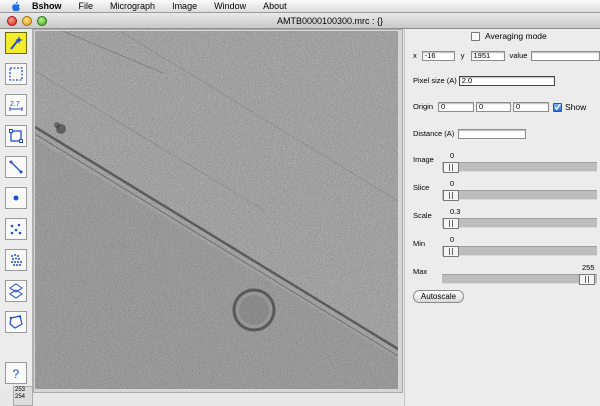 The height and width of the screenshot is (406, 600). I want to click on row-index-labels: 253 254, so click(23, 396).